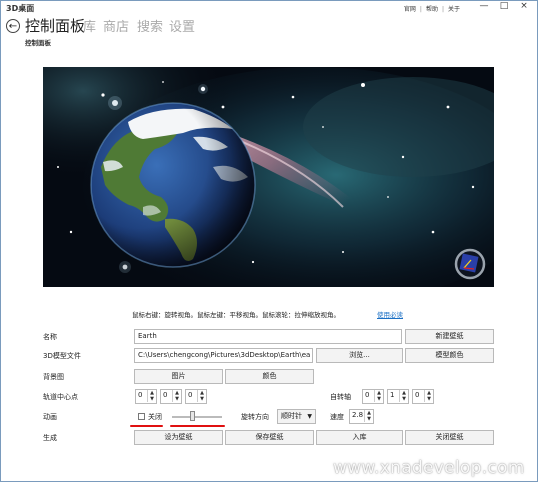  What do you see at coordinates (182, 25) in the screenshot?
I see `tab-settings: 设置` at bounding box center [182, 25].